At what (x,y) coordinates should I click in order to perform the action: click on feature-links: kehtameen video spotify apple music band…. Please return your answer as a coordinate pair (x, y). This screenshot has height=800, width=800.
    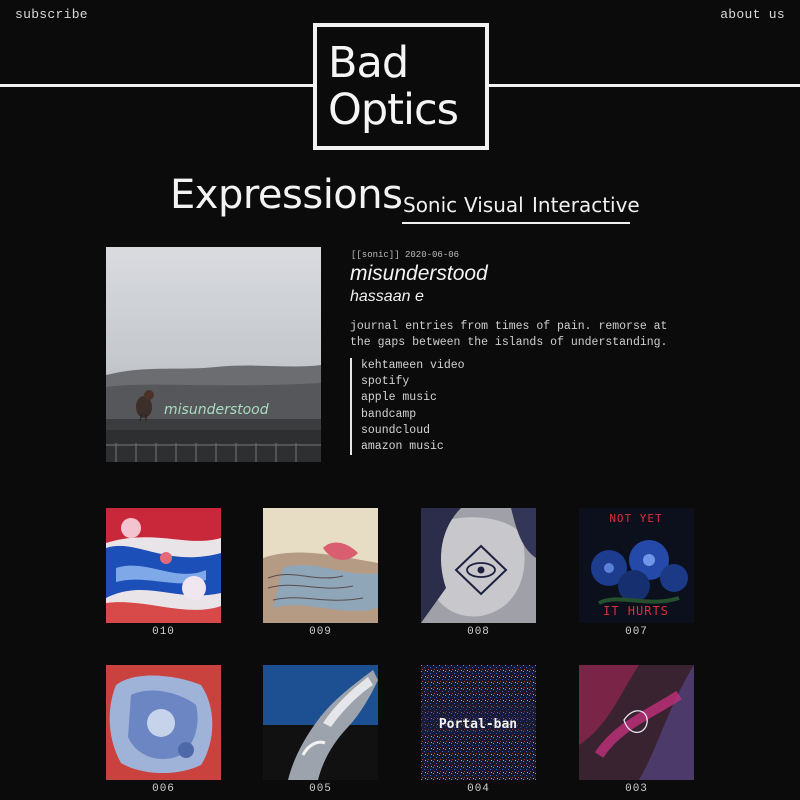
    Looking at the image, I should click on (407, 407).